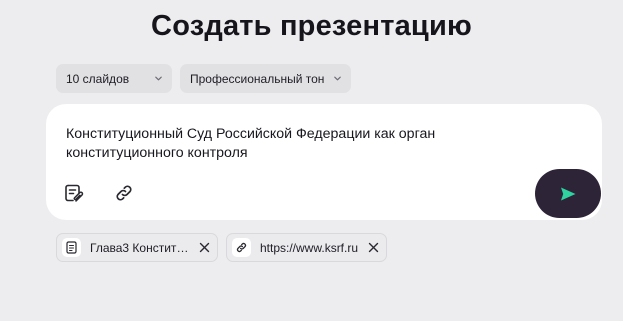 The width and height of the screenshot is (623, 321). I want to click on send-button, so click(568, 193).